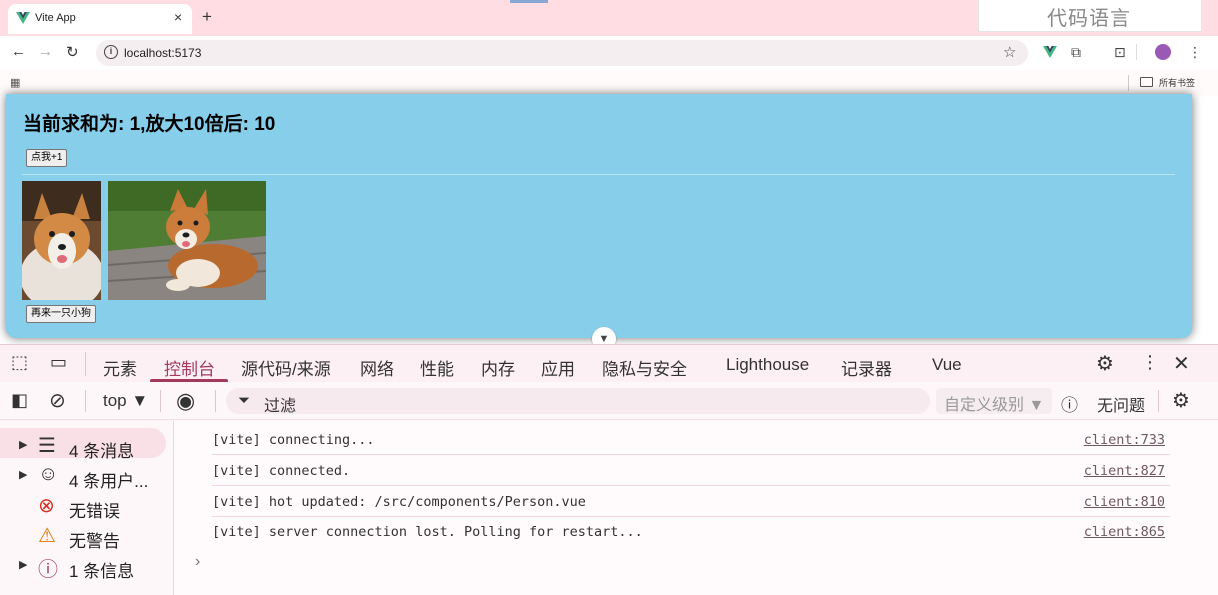 Image resolution: width=1218 pixels, height=595 pixels. What do you see at coordinates (1069, 403) in the screenshot?
I see `issues-info-icon: ⓘ` at bounding box center [1069, 403].